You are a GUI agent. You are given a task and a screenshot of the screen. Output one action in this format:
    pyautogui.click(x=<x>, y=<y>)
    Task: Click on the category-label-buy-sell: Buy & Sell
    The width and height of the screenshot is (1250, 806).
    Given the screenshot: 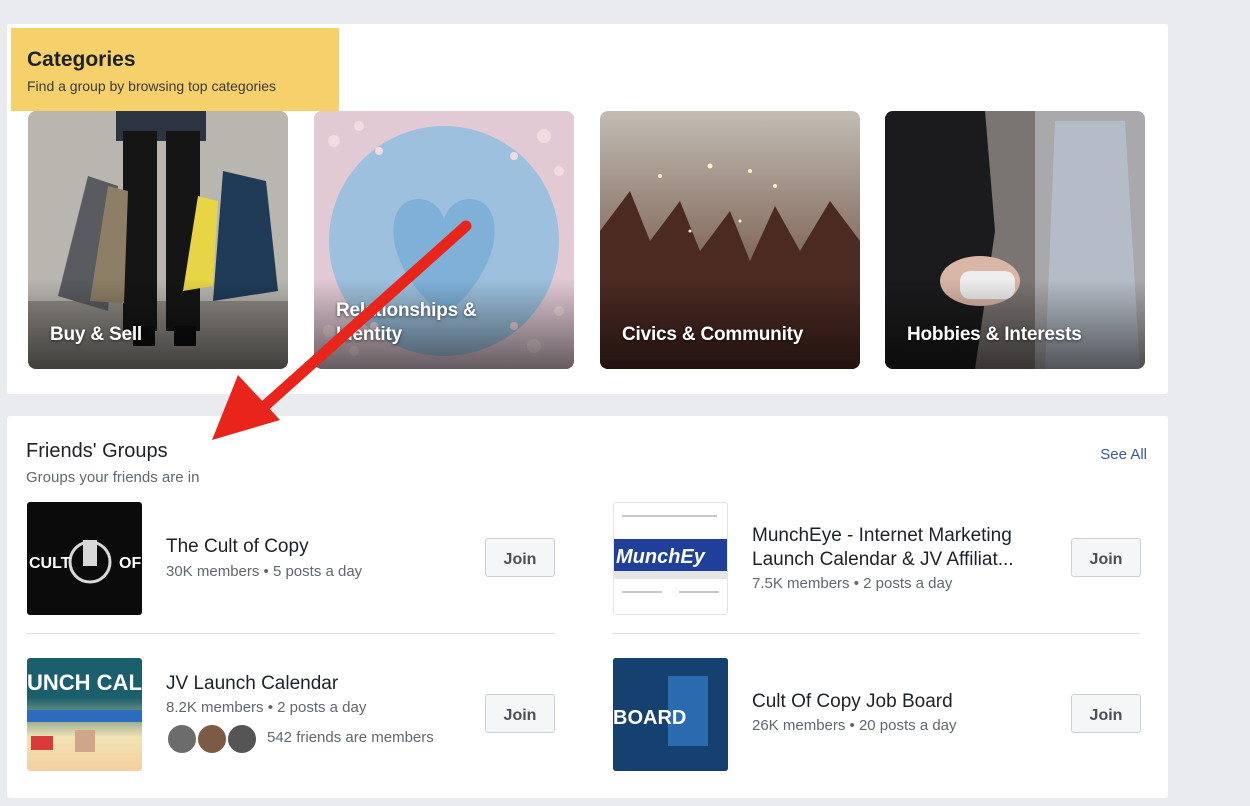 What is the action you would take?
    pyautogui.click(x=96, y=334)
    